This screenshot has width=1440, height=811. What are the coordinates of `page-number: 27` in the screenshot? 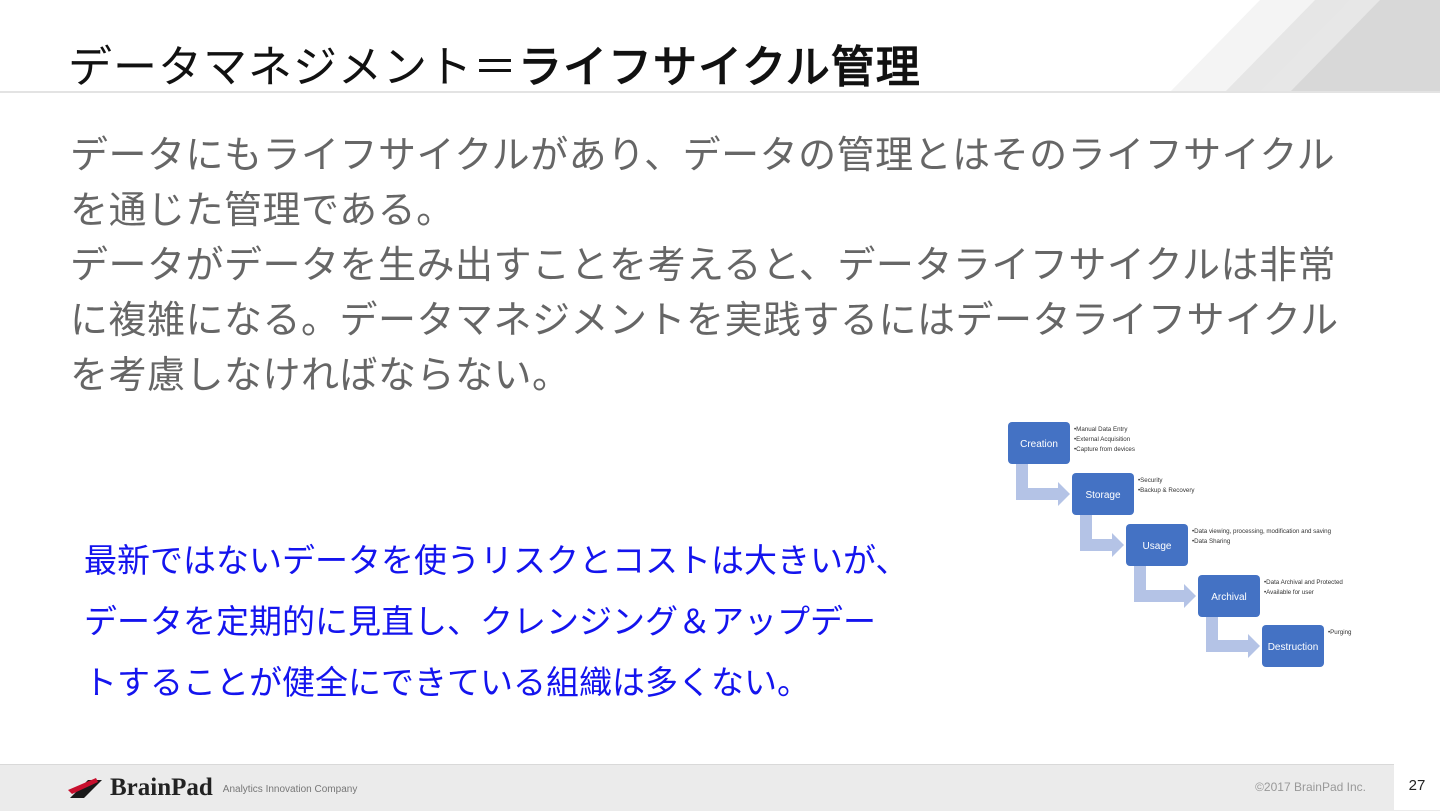 It's located at (1417, 787).